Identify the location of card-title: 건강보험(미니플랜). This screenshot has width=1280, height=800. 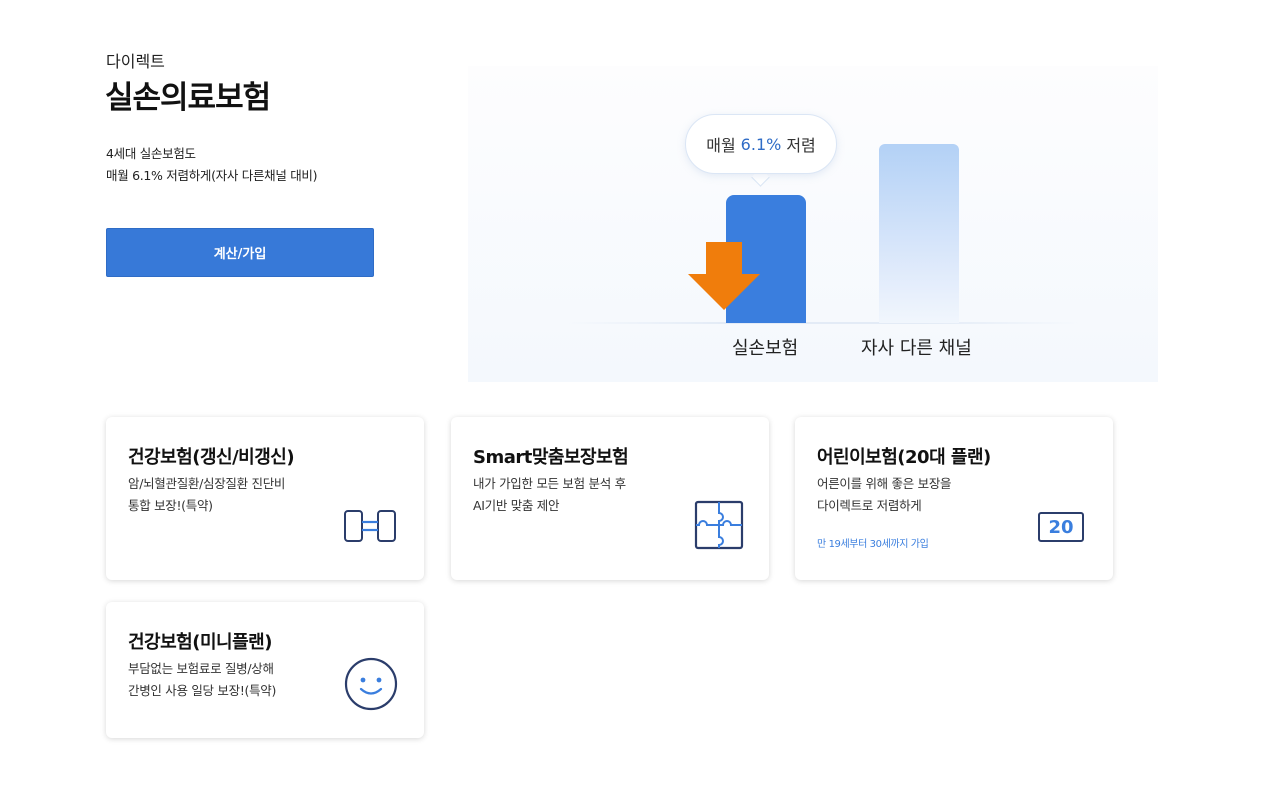
(200, 642).